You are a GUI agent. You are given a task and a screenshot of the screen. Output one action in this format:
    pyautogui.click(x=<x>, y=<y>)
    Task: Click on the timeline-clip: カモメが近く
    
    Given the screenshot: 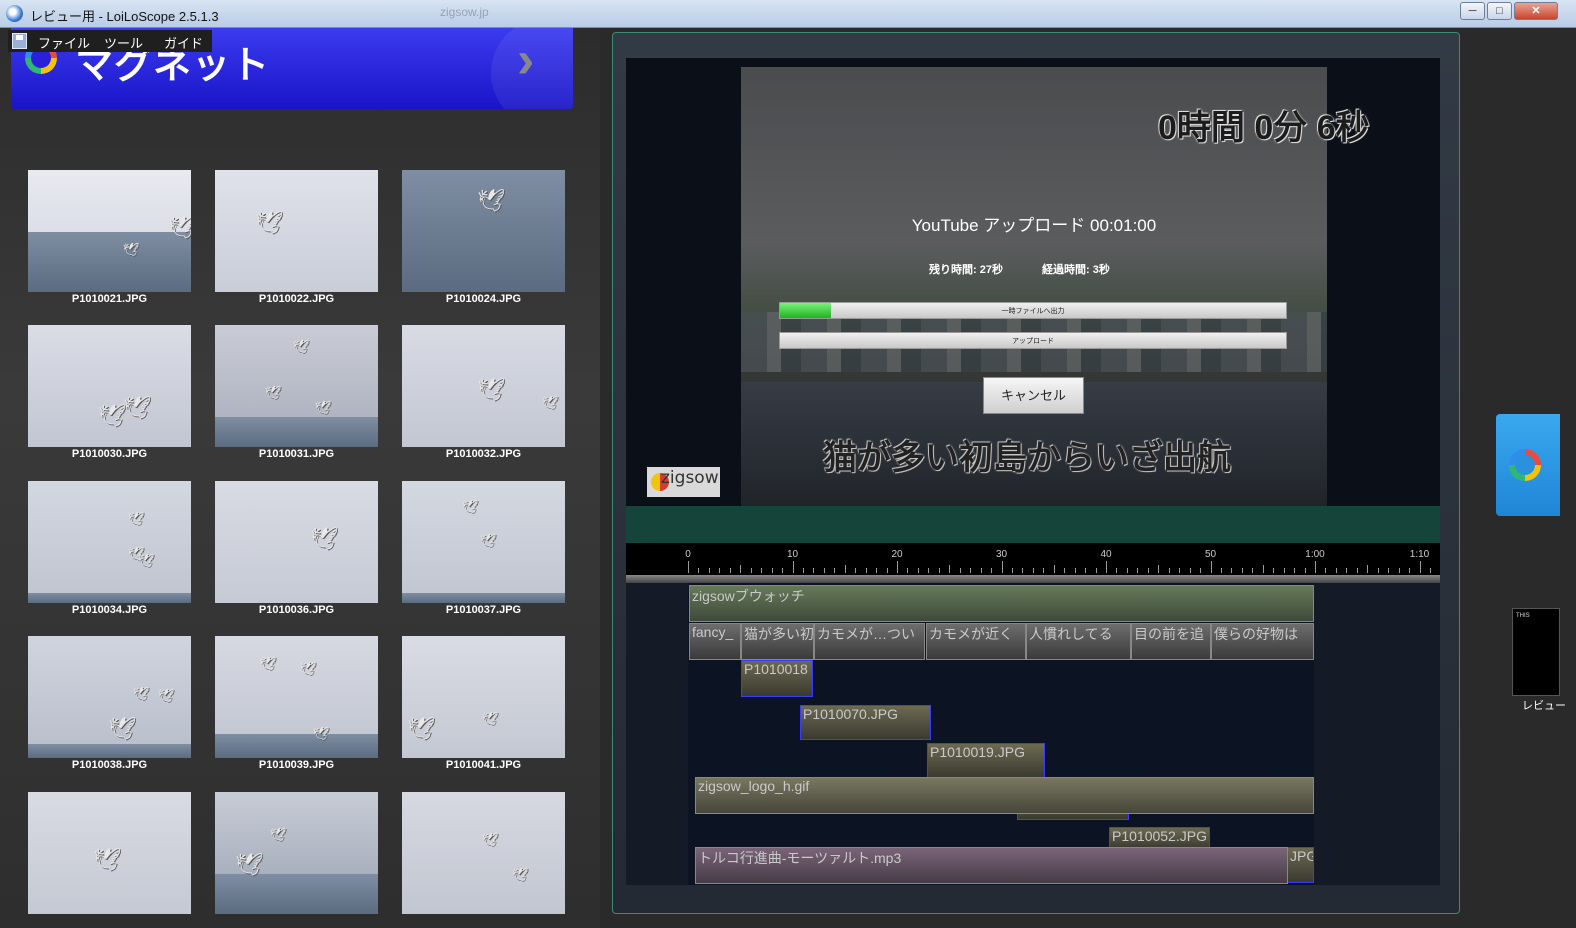 What is the action you would take?
    pyautogui.click(x=976, y=641)
    